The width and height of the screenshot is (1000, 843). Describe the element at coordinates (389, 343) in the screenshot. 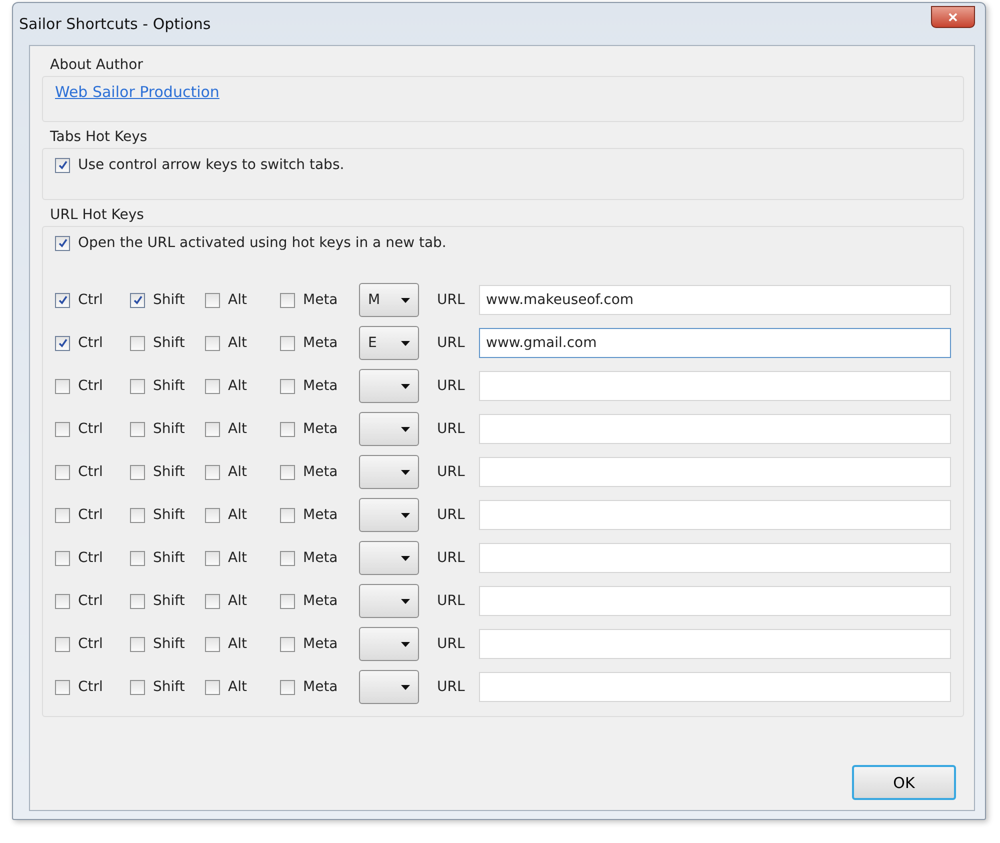

I see `key-dropdown: E` at that location.